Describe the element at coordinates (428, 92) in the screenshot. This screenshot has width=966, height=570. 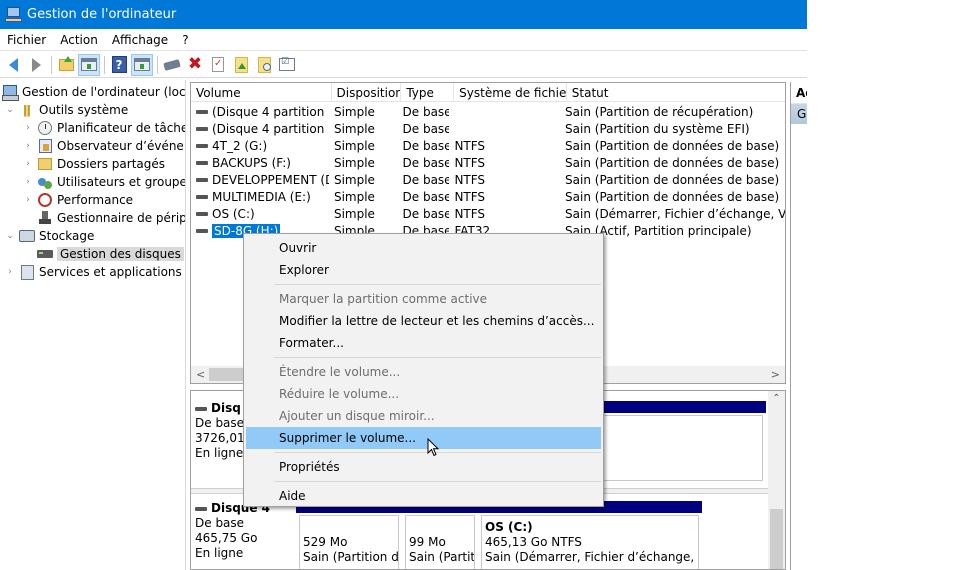
I see `column-header-type: Type` at that location.